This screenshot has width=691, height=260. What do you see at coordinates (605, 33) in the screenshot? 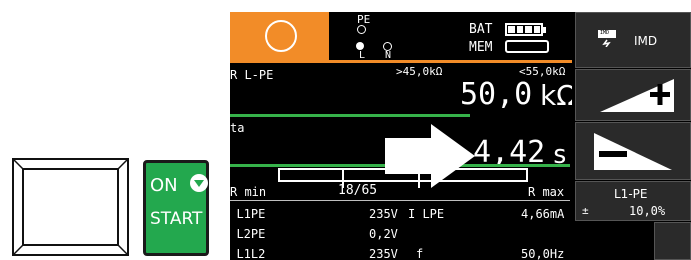
I see `imd-badge: IMD` at bounding box center [605, 33].